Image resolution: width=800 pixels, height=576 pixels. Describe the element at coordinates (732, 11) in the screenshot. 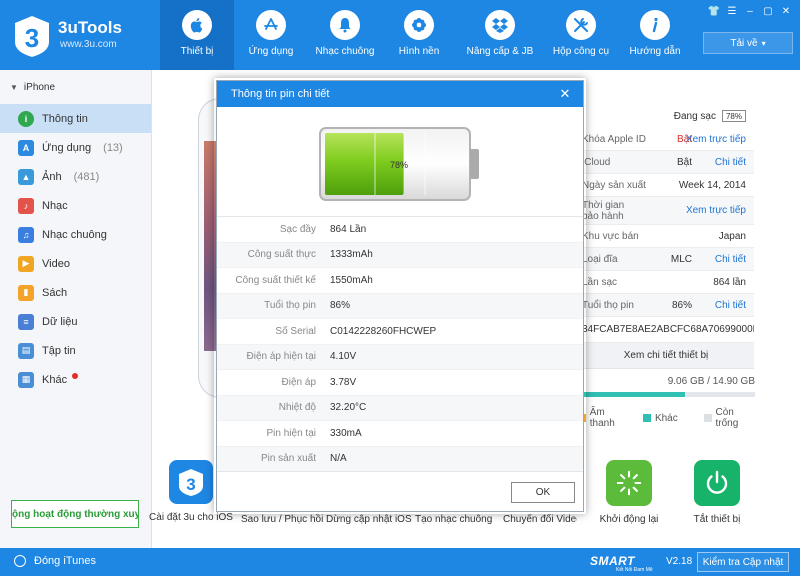

I see `menu-icon: ☰` at that location.